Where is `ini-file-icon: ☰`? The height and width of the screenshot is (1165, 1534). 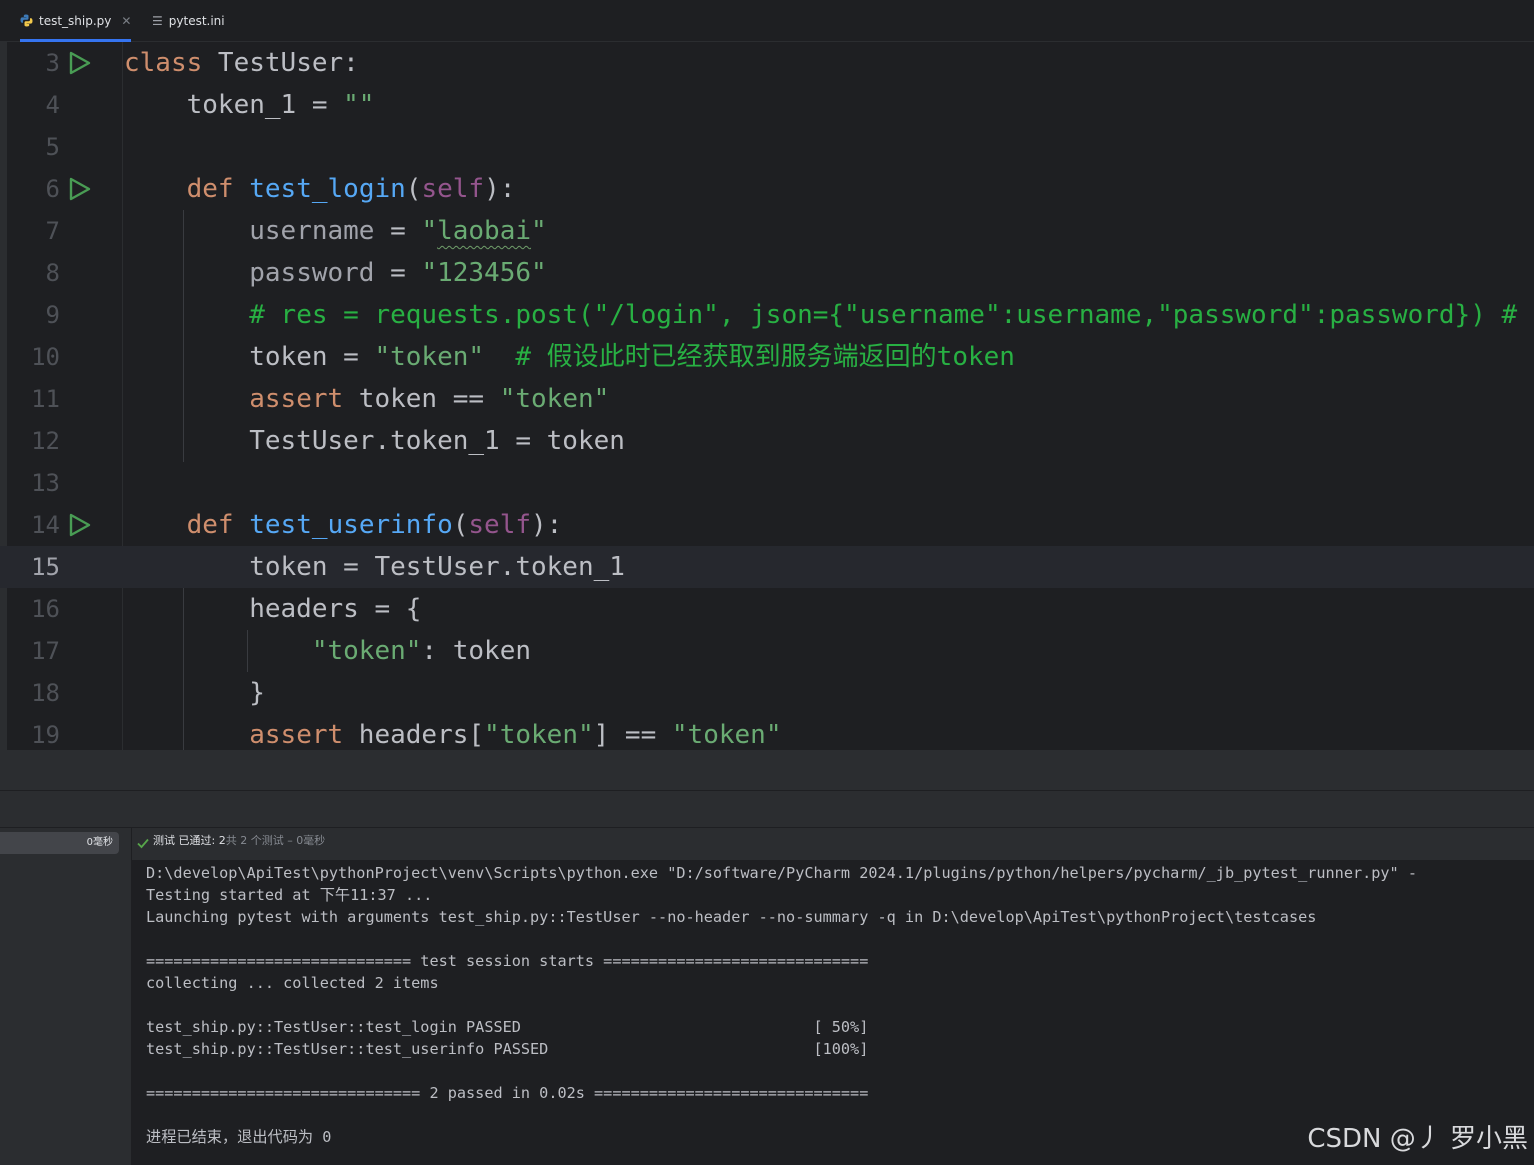 ini-file-icon: ☰ is located at coordinates (157, 20).